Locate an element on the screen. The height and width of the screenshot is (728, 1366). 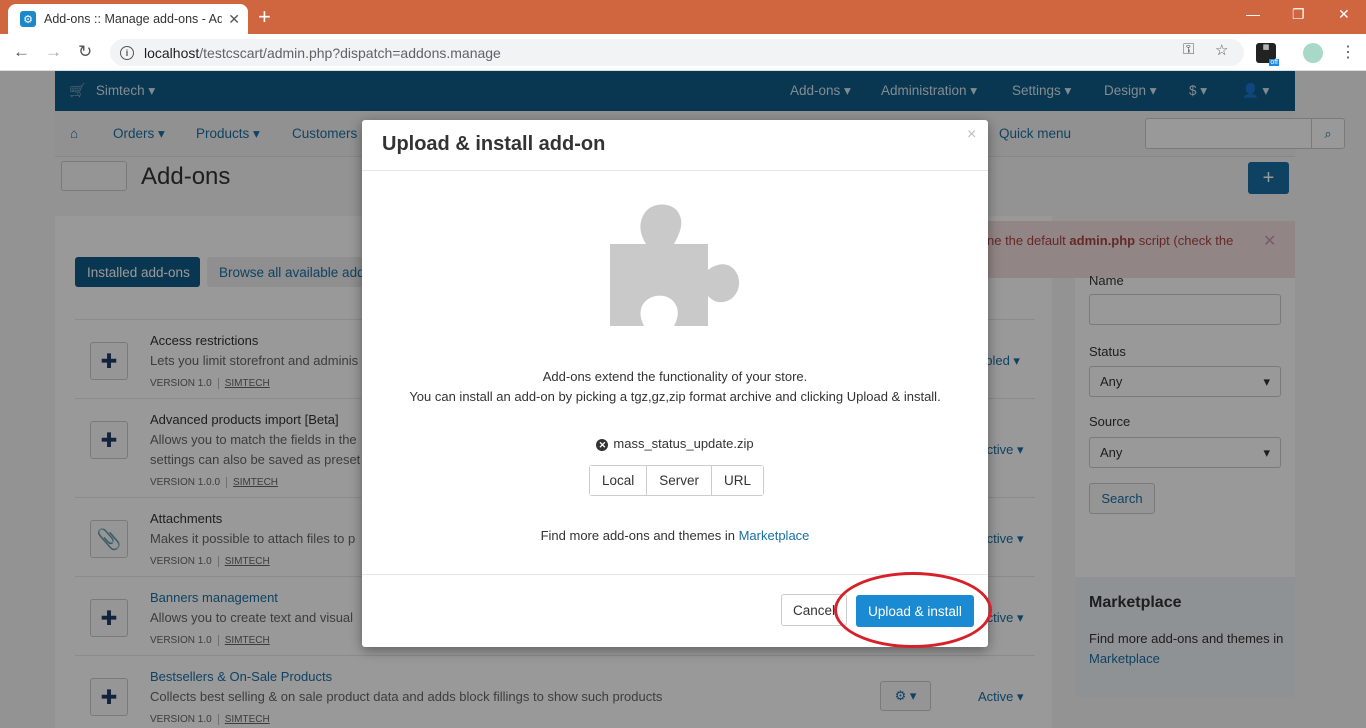
restore-icon: ❐ is located at coordinates (1298, 14).